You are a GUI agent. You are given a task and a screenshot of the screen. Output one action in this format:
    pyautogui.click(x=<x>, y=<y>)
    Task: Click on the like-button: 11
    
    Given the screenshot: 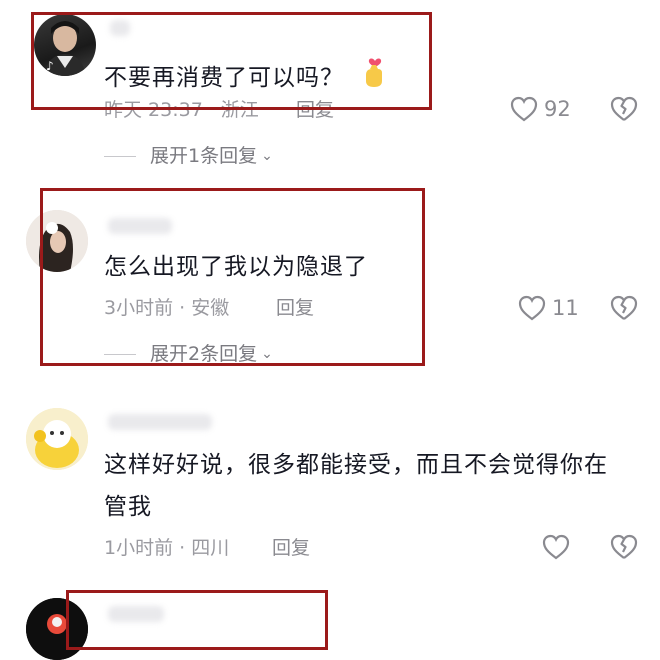 What is the action you would take?
    pyautogui.click(x=548, y=308)
    